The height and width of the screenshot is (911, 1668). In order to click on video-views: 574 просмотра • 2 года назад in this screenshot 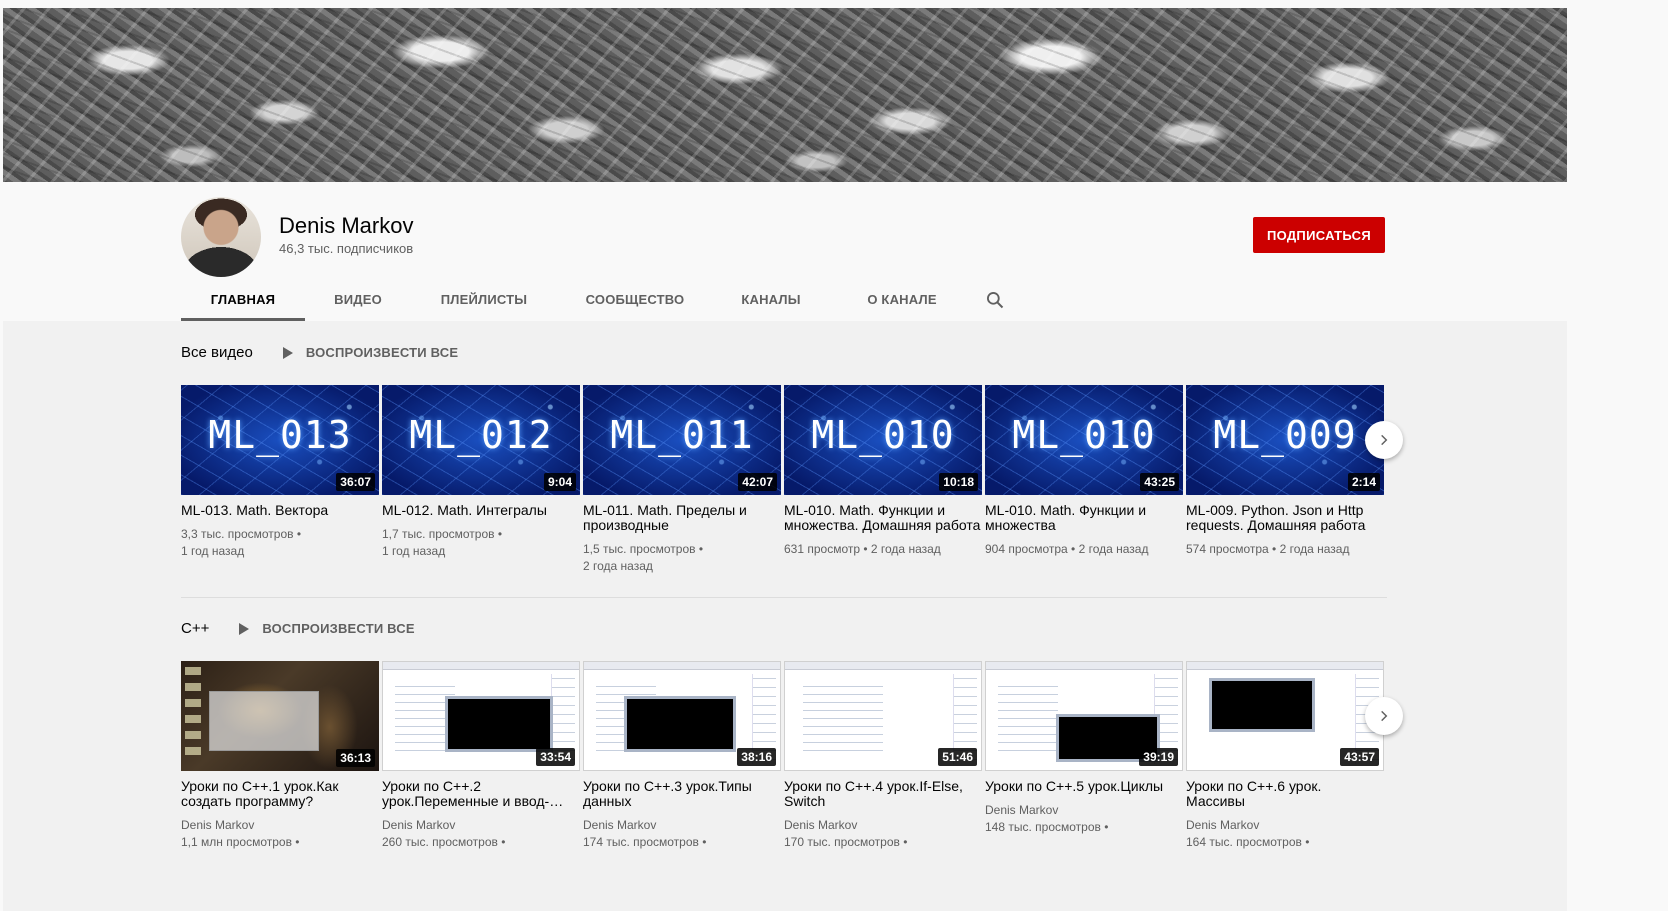, I will do `click(1268, 549)`.